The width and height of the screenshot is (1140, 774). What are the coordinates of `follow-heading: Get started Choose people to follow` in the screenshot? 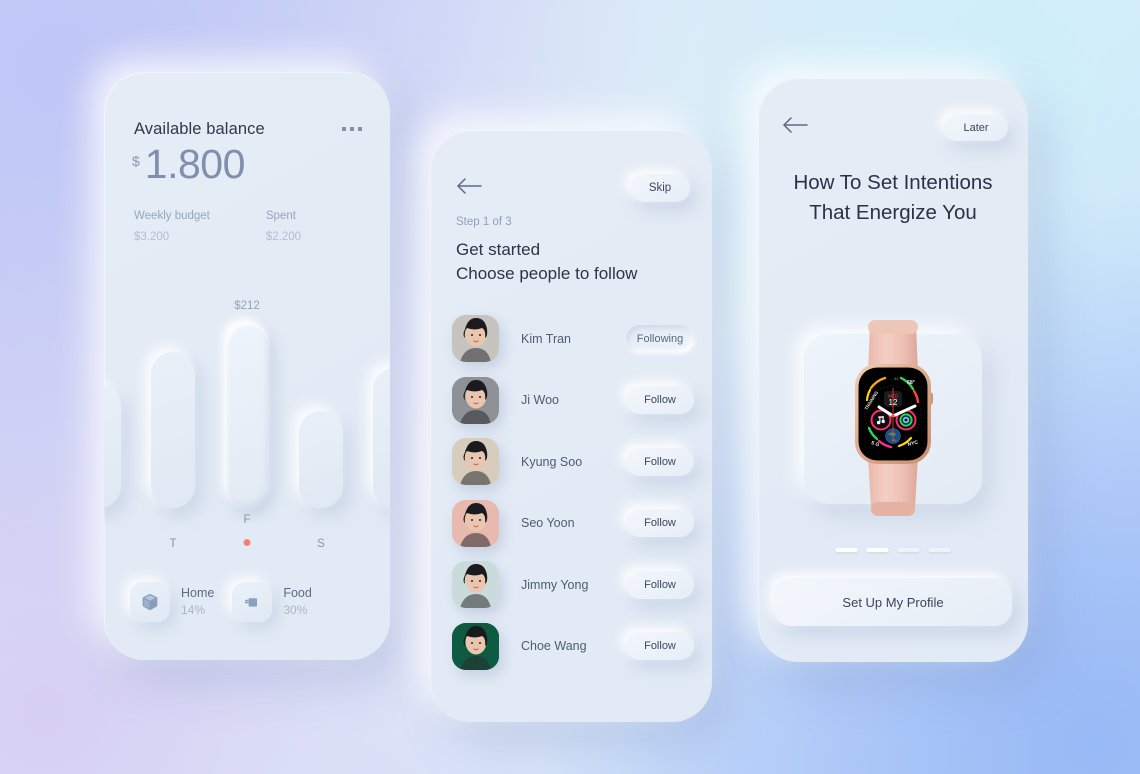 It's located at (546, 262).